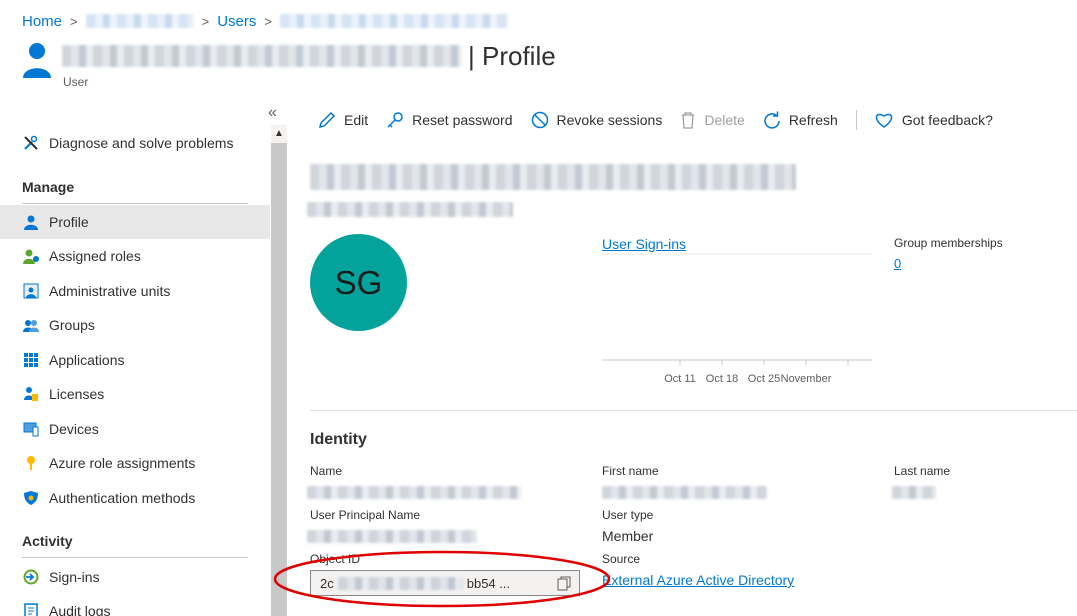  What do you see at coordinates (644, 244) in the screenshot?
I see `user-sign-ins-link: User Sign-ins` at bounding box center [644, 244].